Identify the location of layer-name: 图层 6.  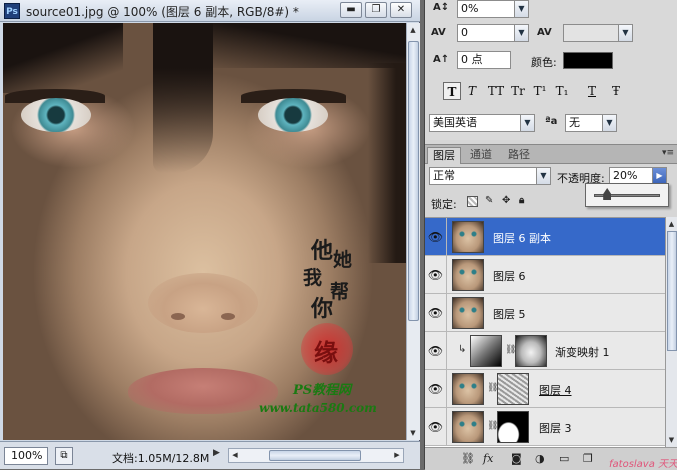
(509, 276).